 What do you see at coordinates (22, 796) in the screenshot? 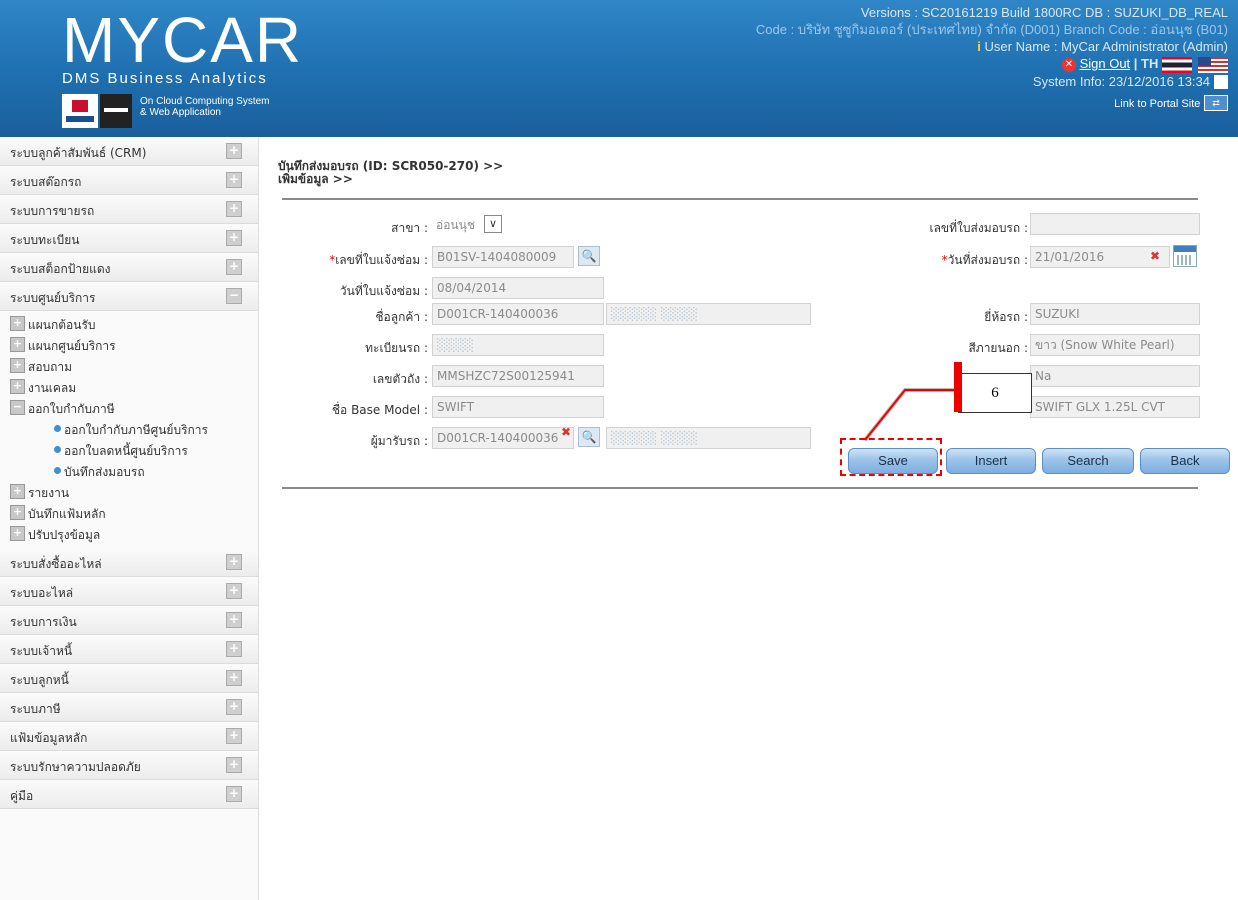
I see `sidebar-item-label: คู่มือ` at bounding box center [22, 796].